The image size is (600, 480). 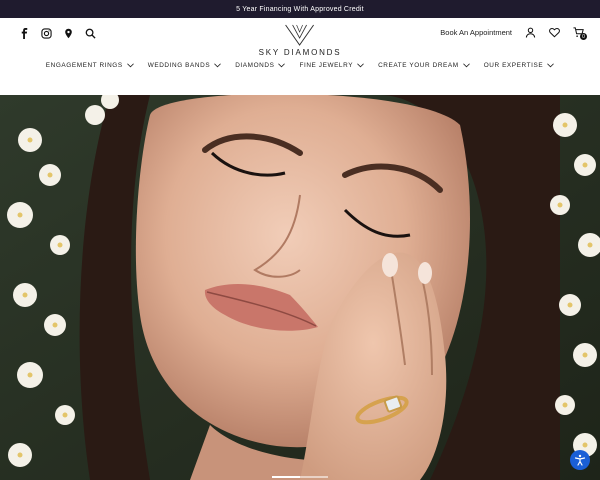 What do you see at coordinates (513, 65) in the screenshot?
I see `nav-item-label: OUR EXPERTISE` at bounding box center [513, 65].